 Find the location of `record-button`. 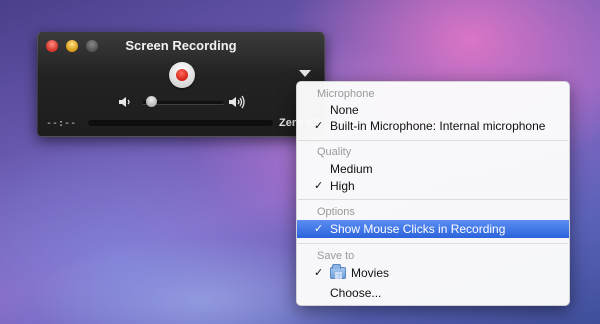

record-button is located at coordinates (182, 75).